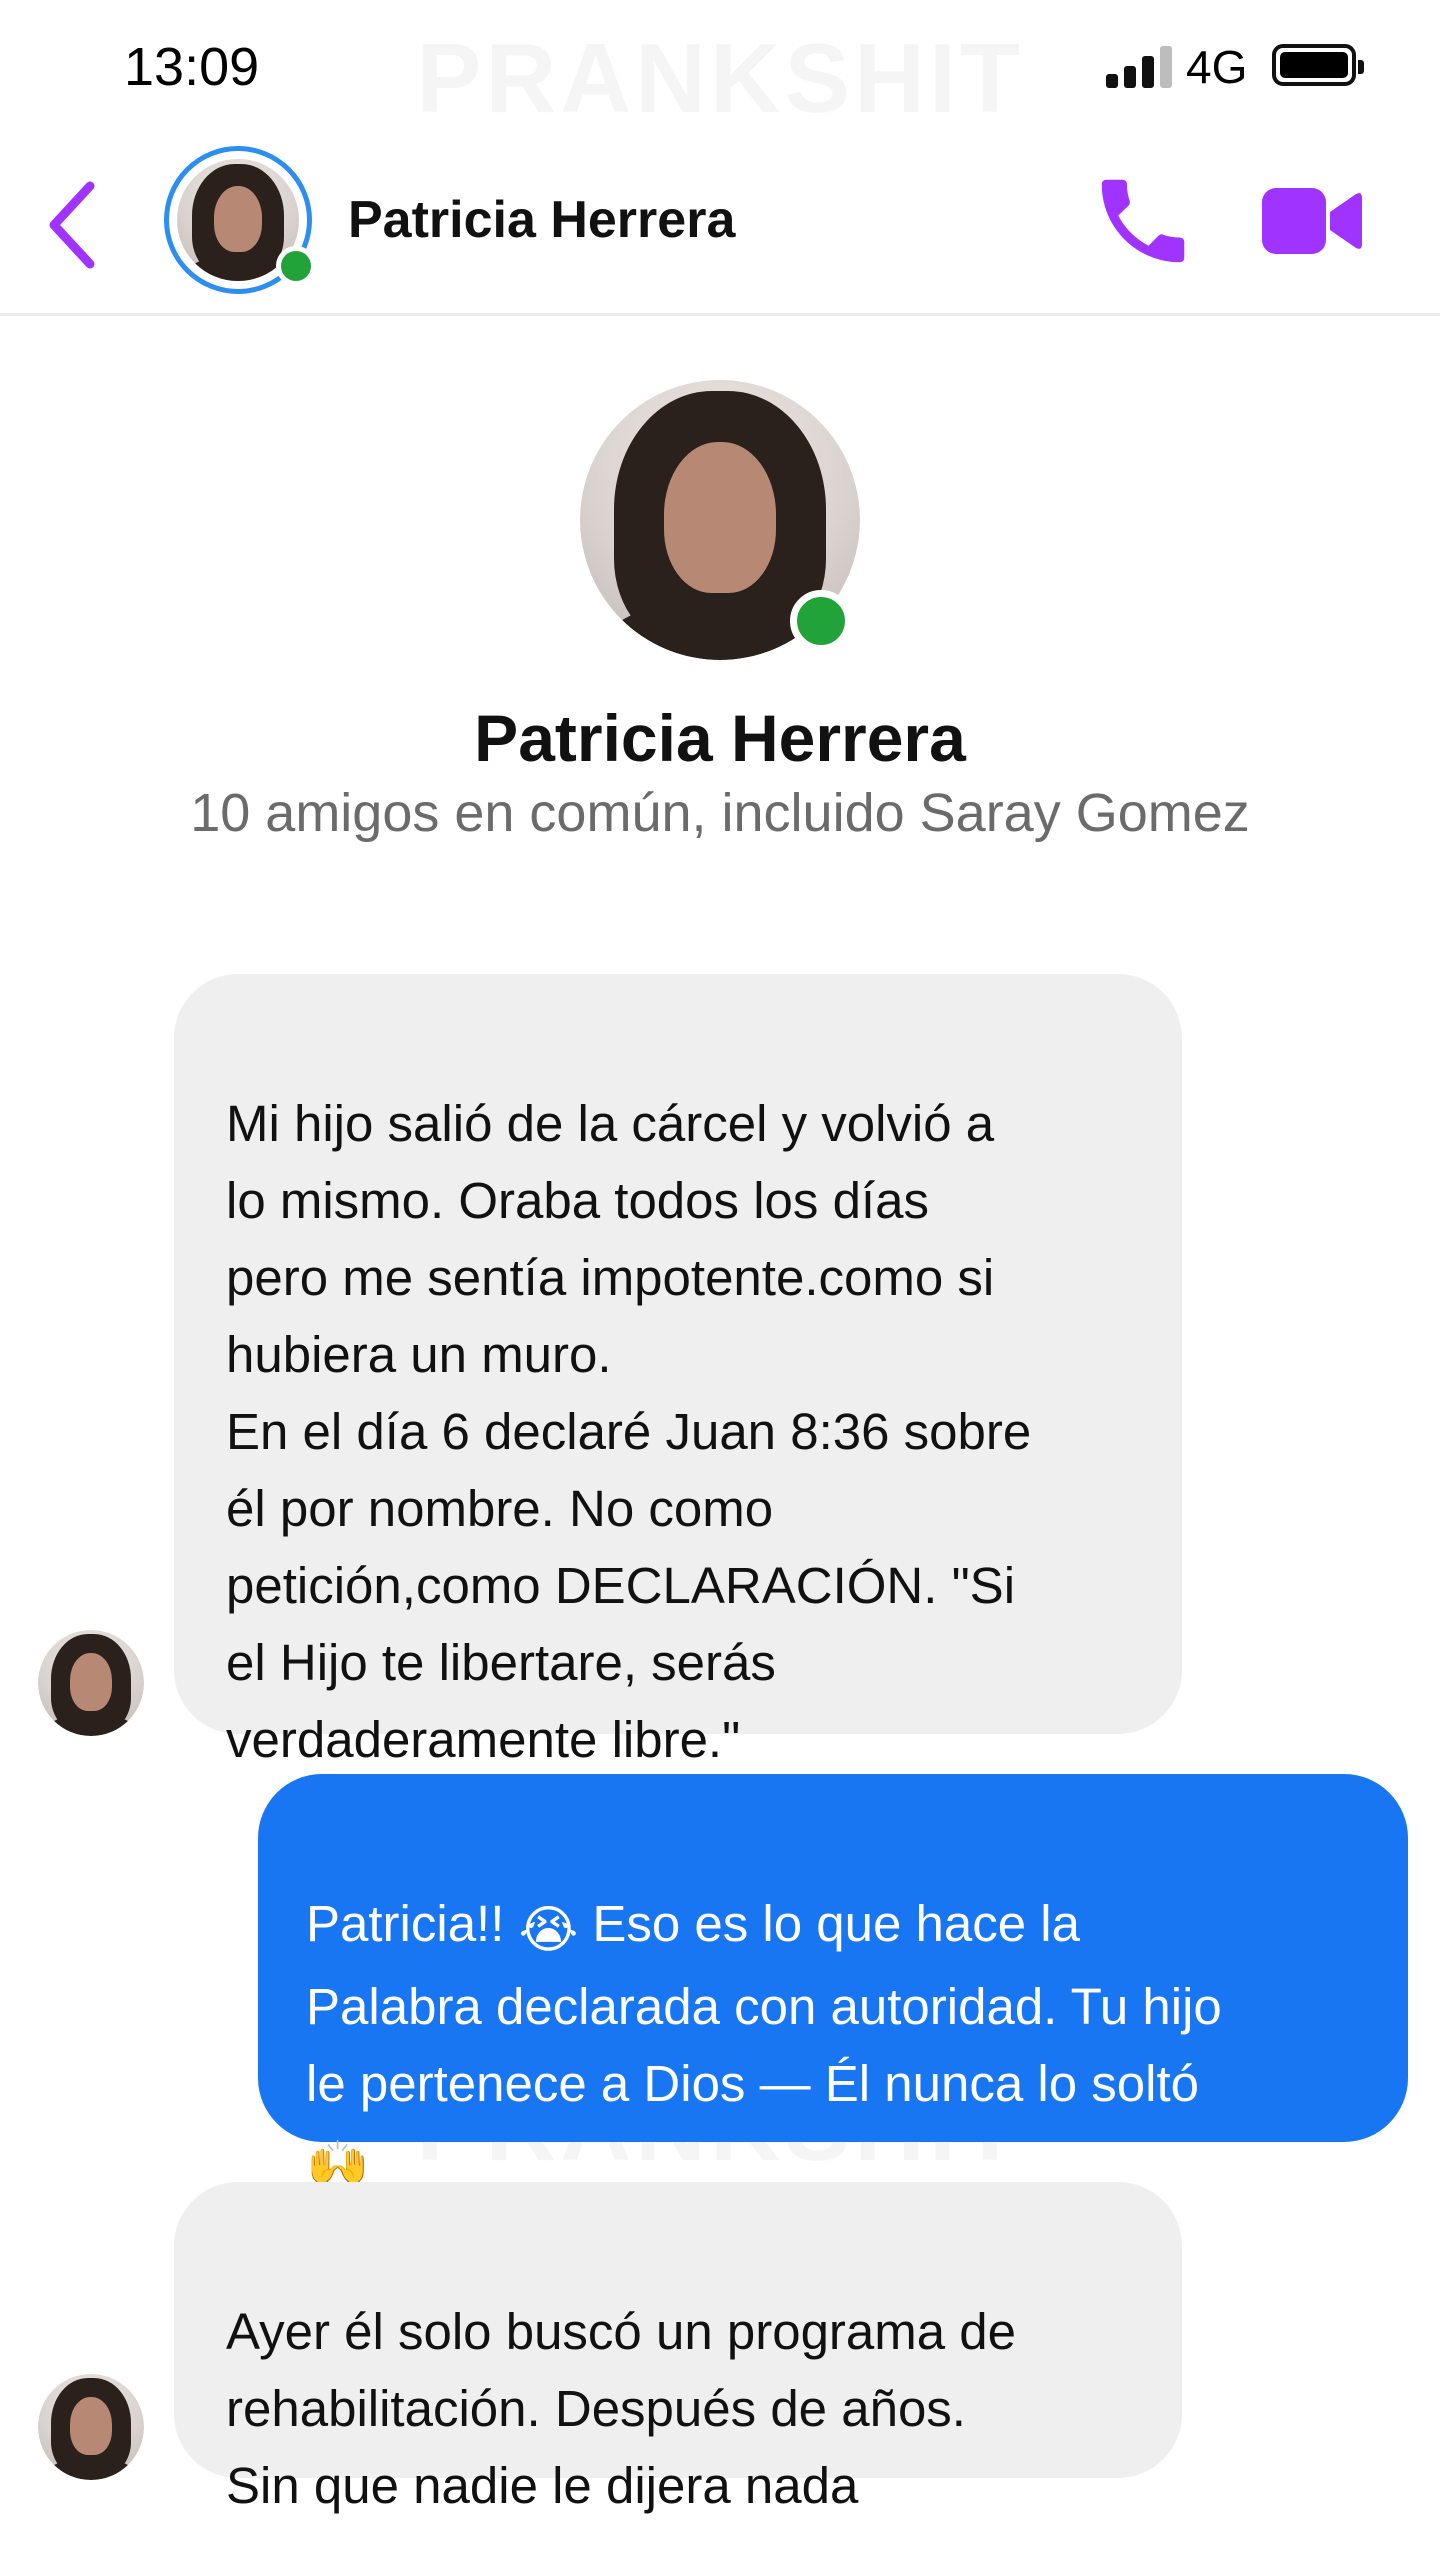  What do you see at coordinates (1140, 66) in the screenshot?
I see `signal-strength-icon` at bounding box center [1140, 66].